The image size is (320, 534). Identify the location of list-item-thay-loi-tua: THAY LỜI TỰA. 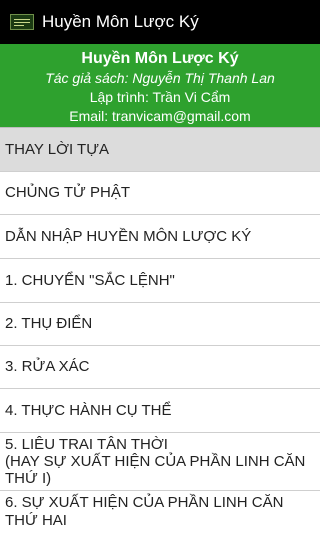
(160, 150).